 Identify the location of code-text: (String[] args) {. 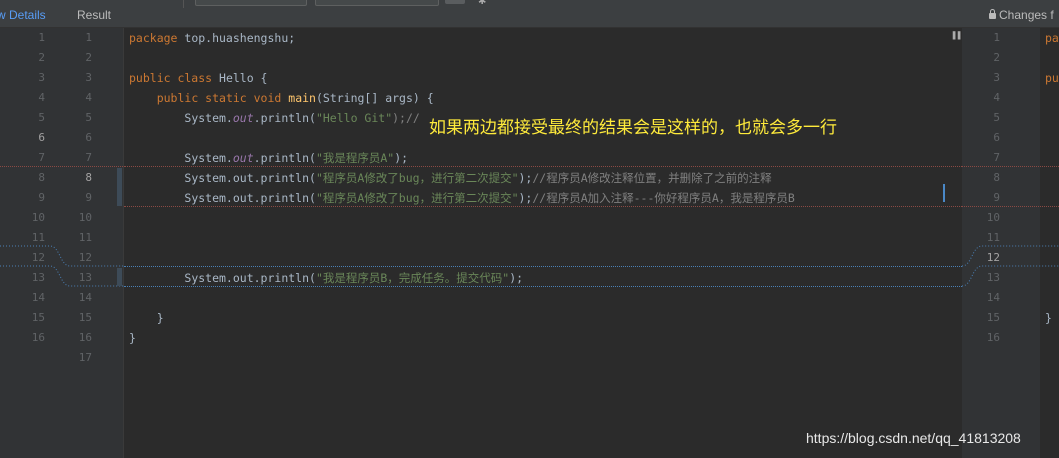
(374, 98).